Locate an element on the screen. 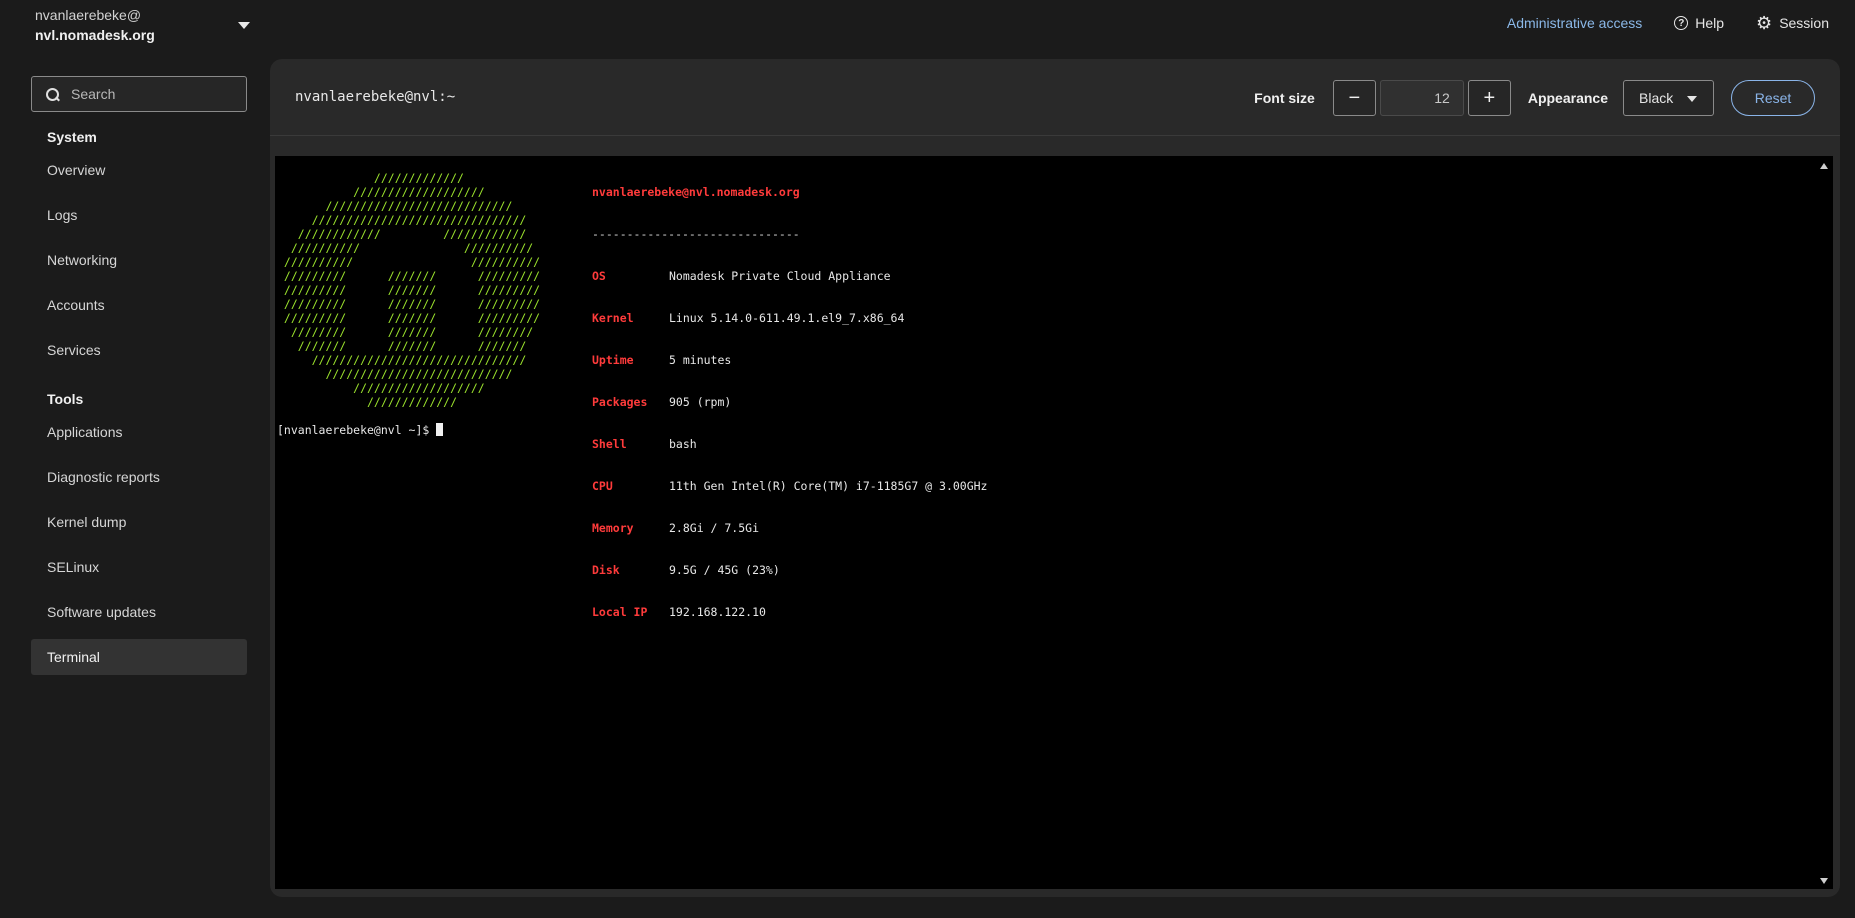 This screenshot has height=918, width=1855. info-row: Disk 9.5G / 45G (23%) is located at coordinates (790, 570).